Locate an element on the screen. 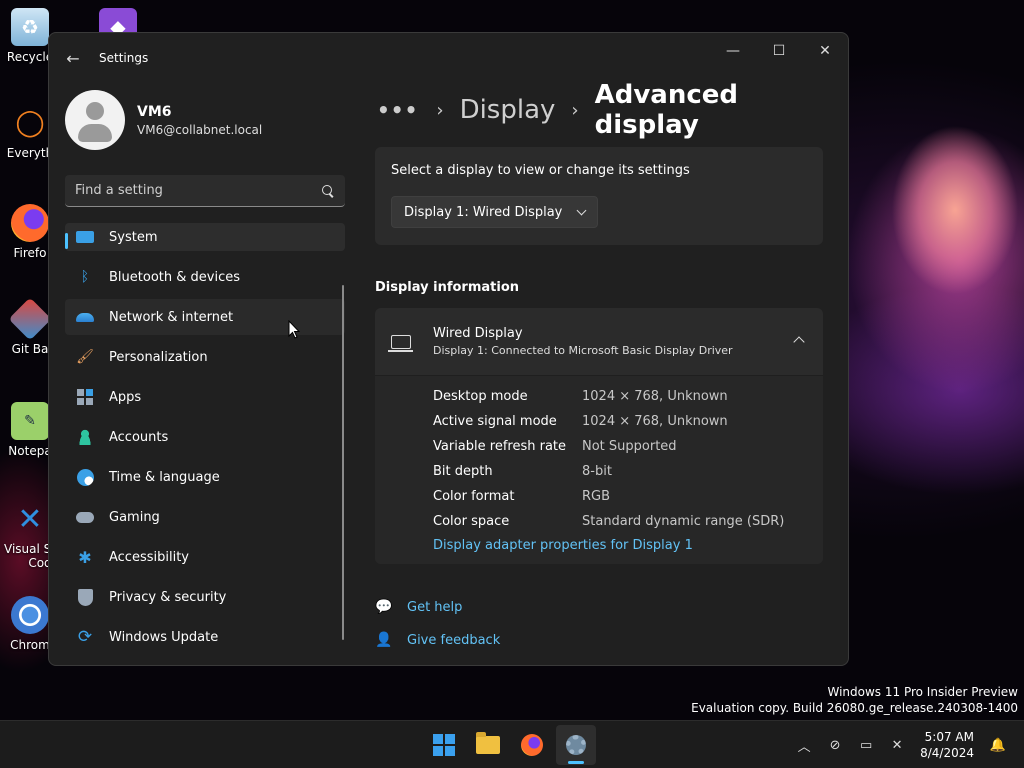 This screenshot has height=768, width=1024. paint-brush-icon: 🖌 is located at coordinates (85, 357).